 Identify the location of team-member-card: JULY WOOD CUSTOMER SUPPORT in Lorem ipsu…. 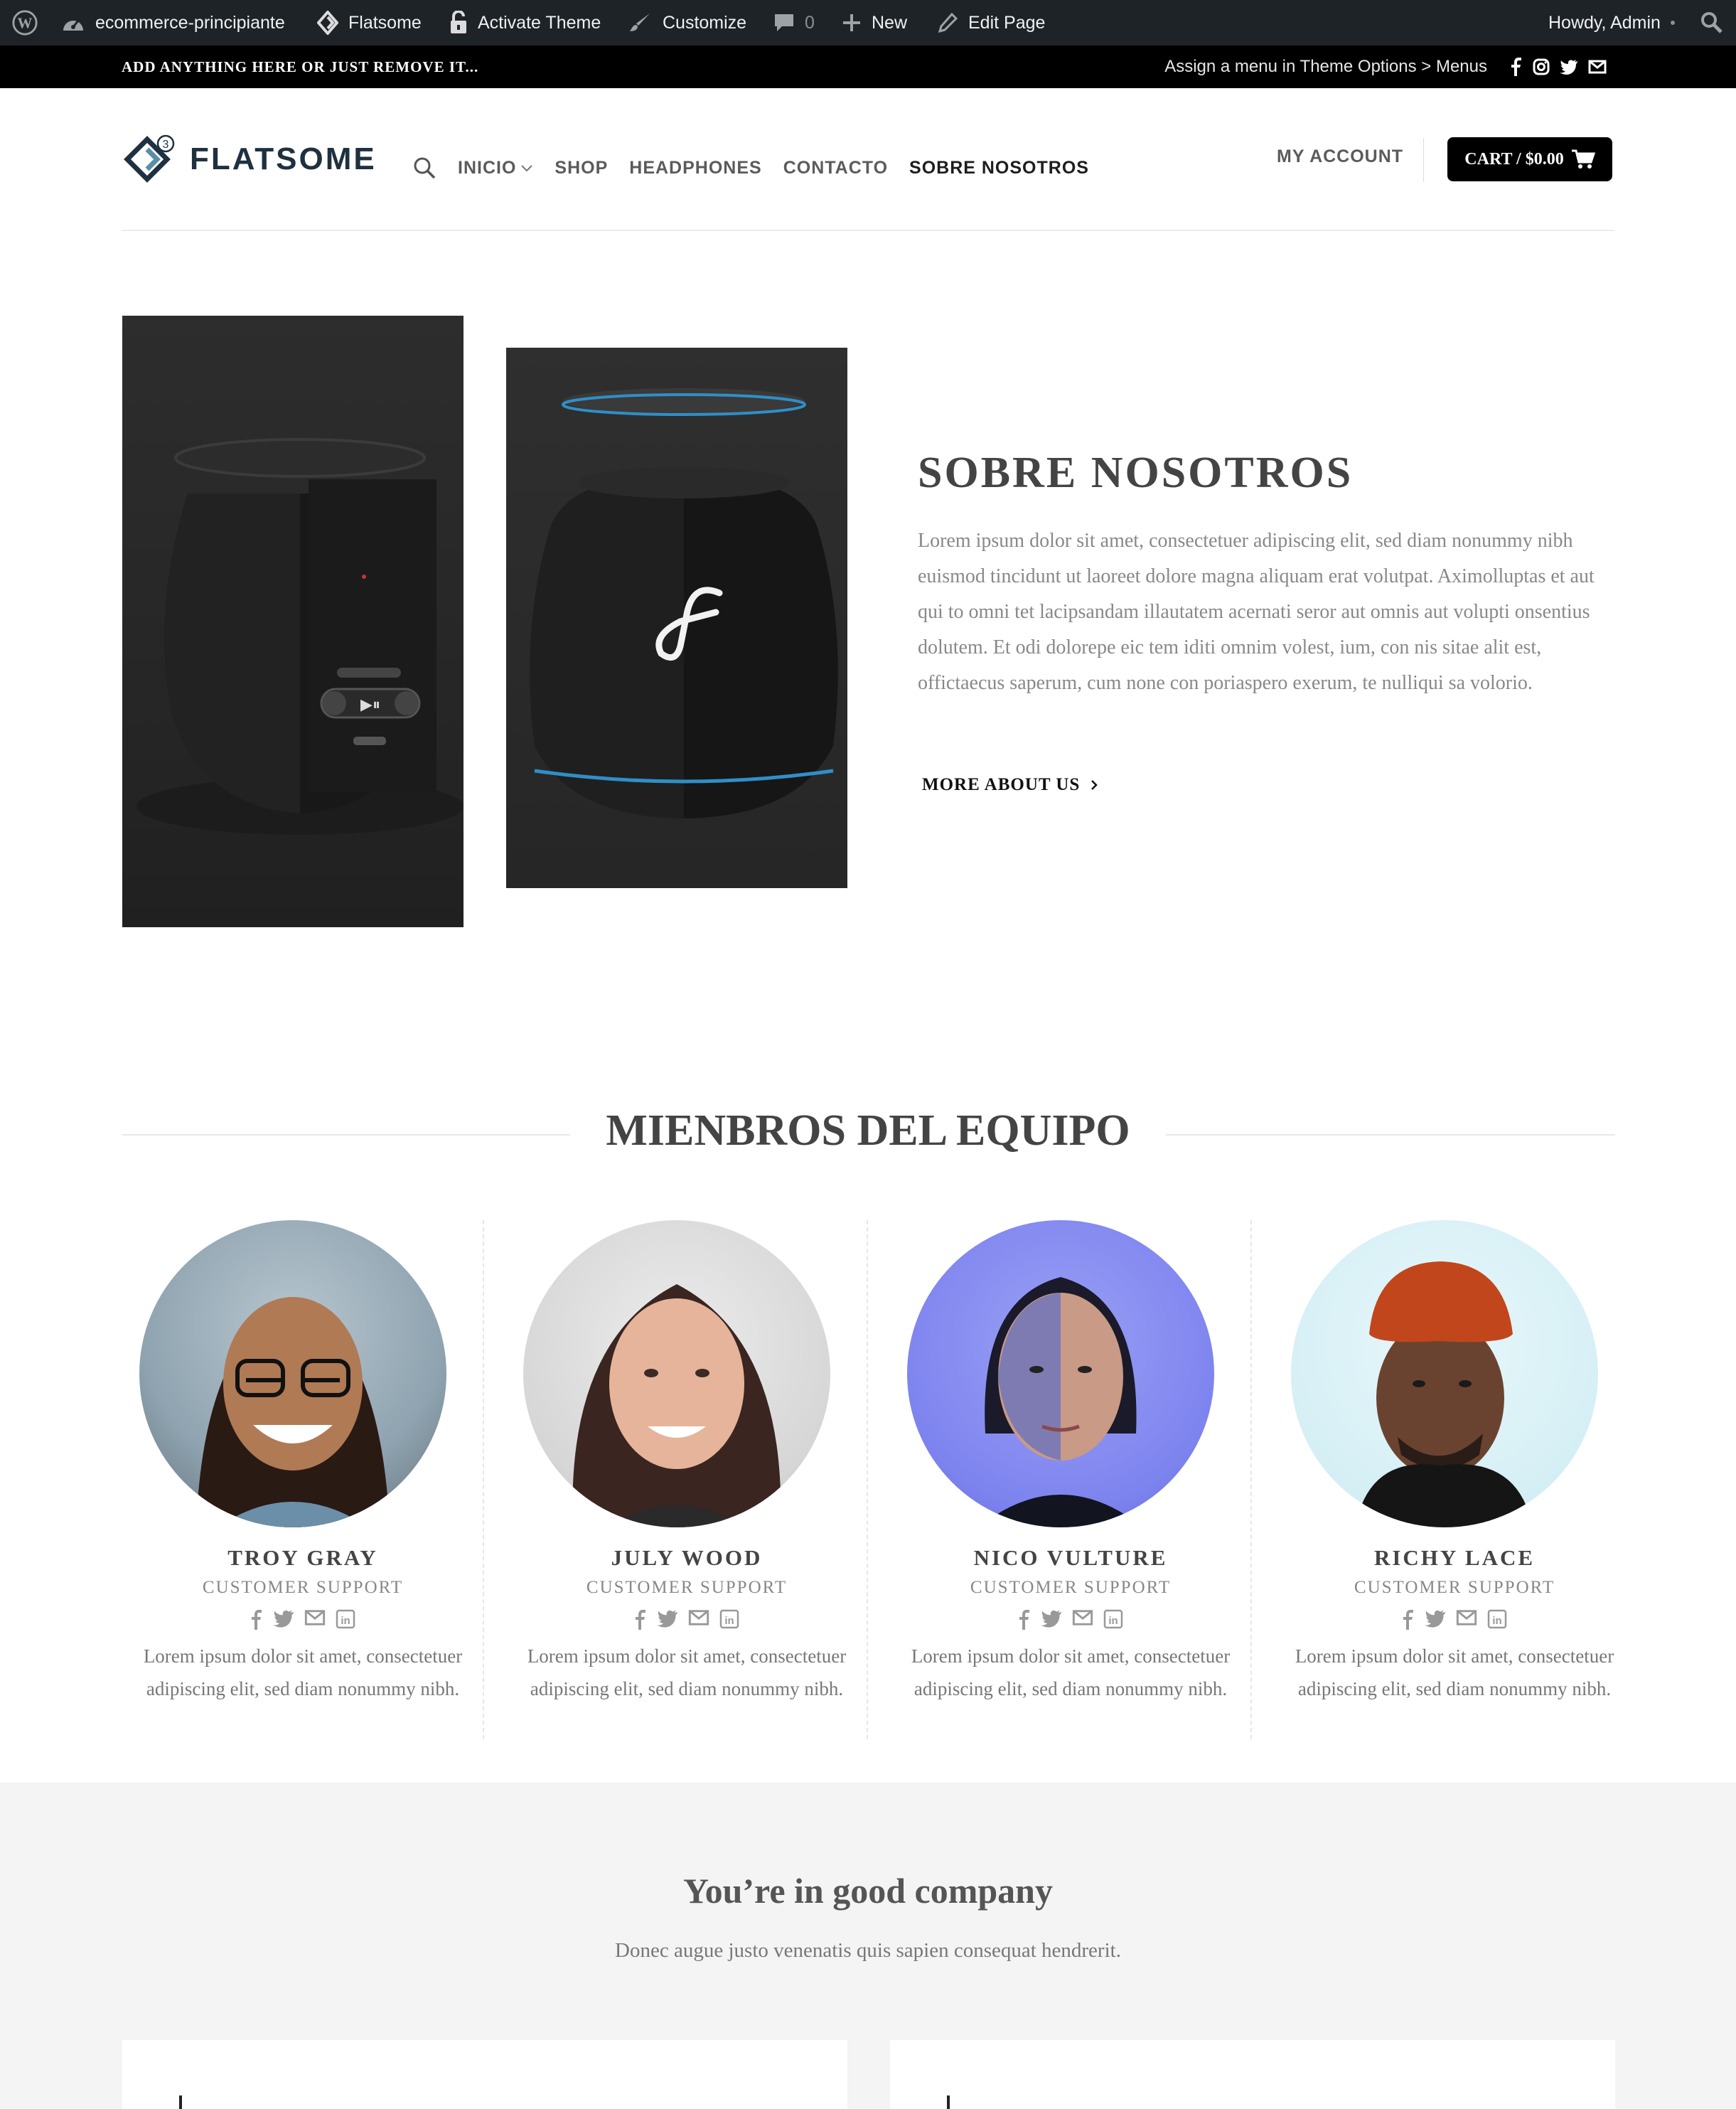
(687, 1480).